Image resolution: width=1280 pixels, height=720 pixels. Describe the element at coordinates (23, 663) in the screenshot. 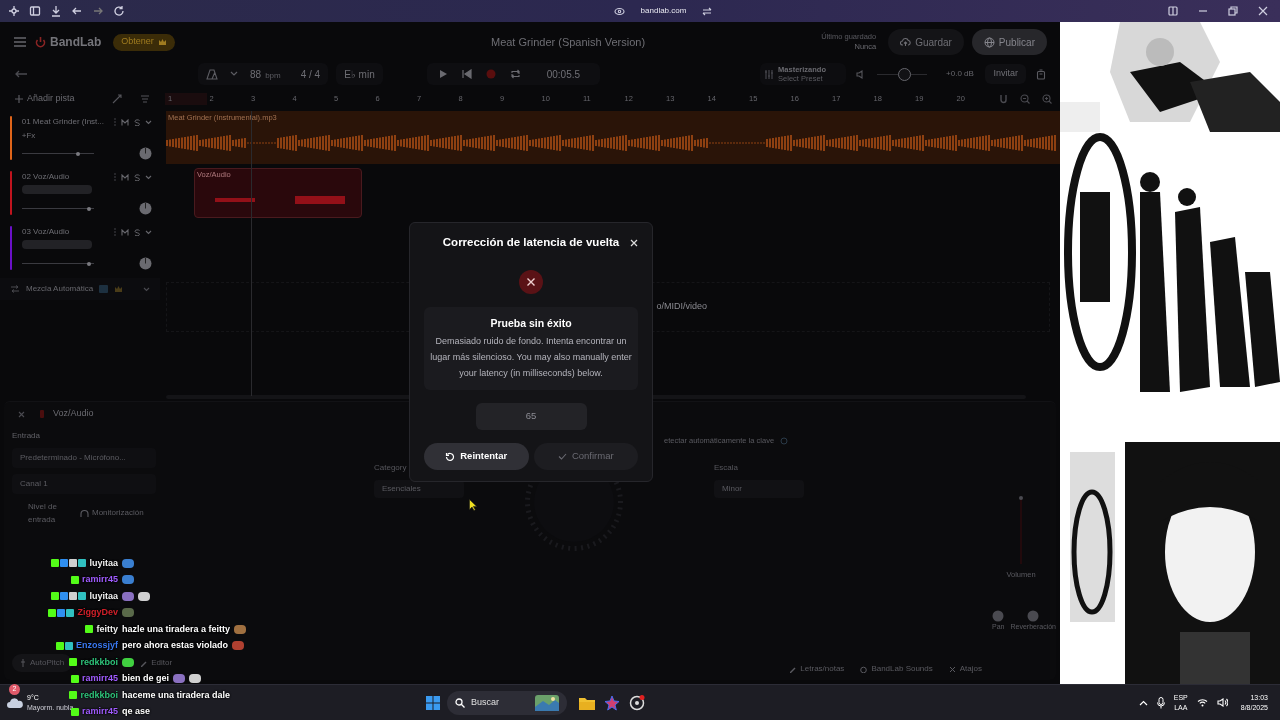

I see `tuning-icon` at that location.